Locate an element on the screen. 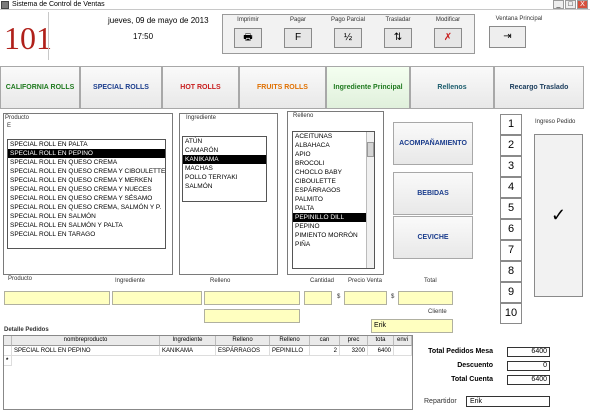 The image size is (590, 410). quantity-button-3: 3 is located at coordinates (511, 166).